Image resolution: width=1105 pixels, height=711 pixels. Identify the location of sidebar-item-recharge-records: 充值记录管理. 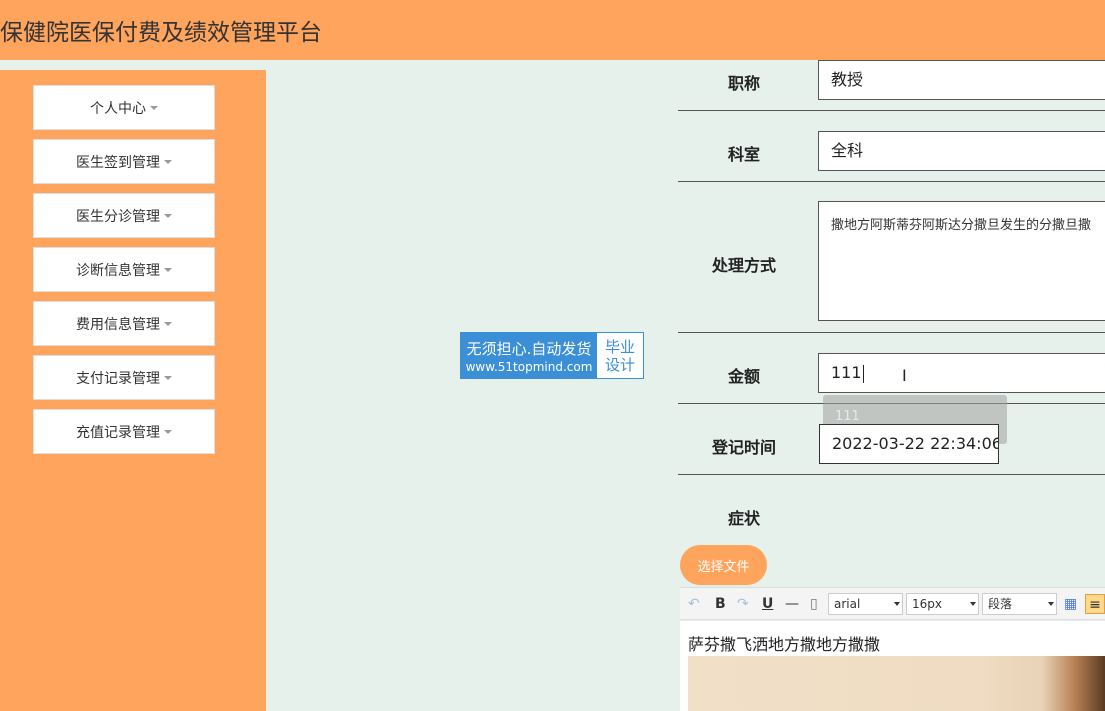
(124, 431).